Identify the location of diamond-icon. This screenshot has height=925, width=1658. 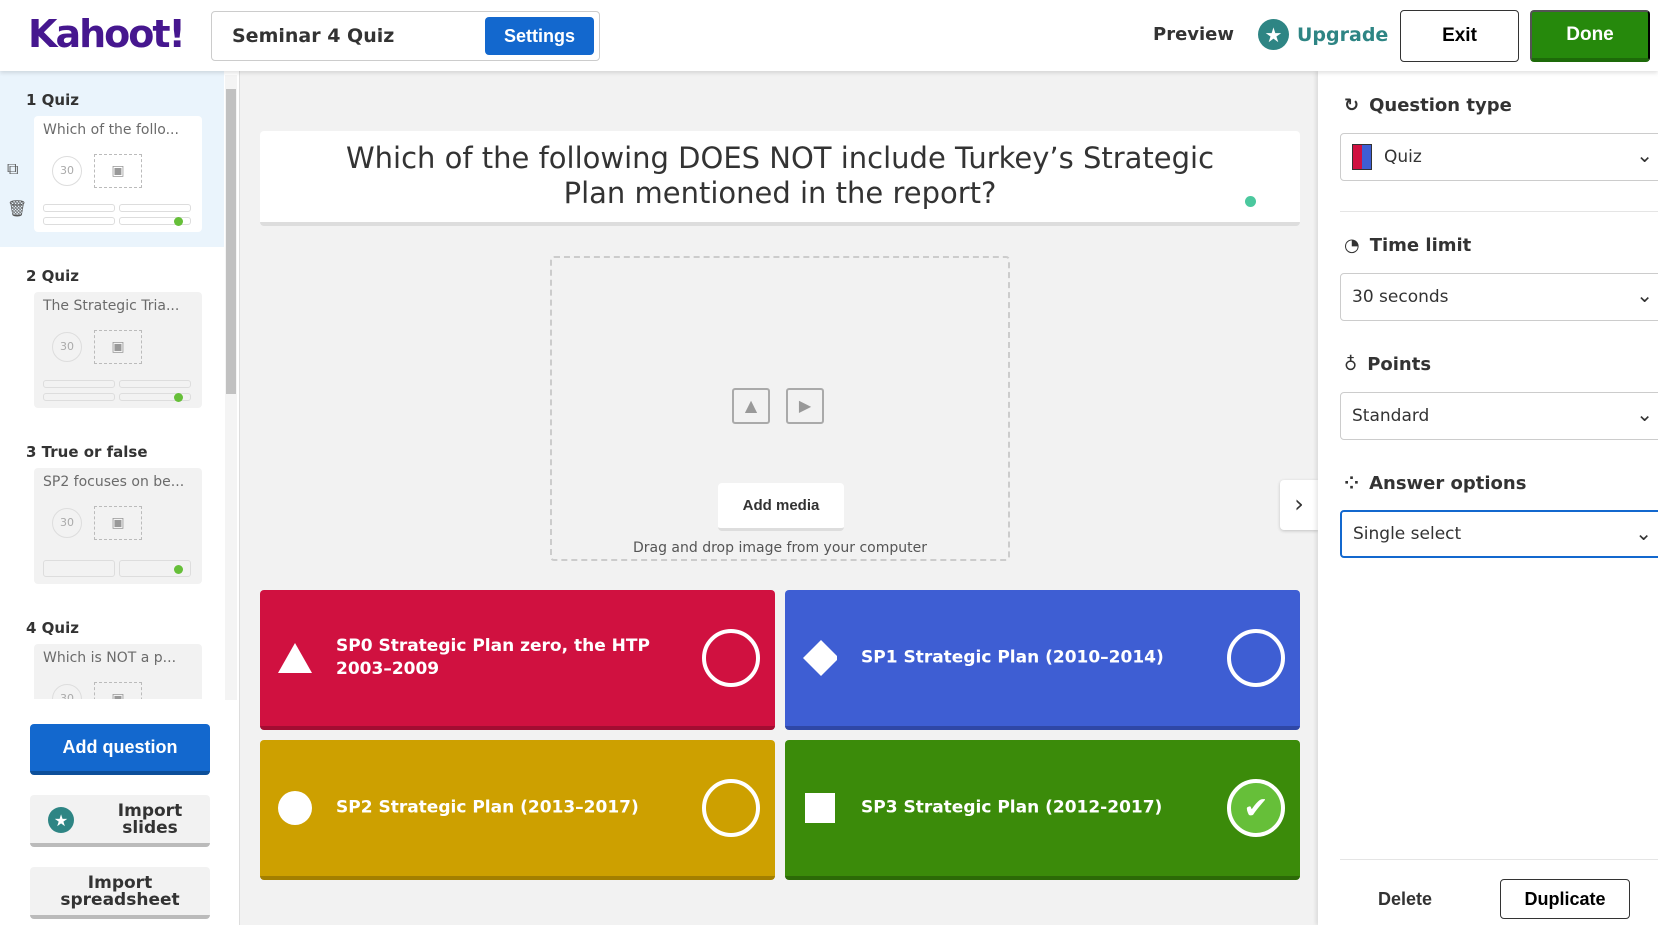
(820, 658).